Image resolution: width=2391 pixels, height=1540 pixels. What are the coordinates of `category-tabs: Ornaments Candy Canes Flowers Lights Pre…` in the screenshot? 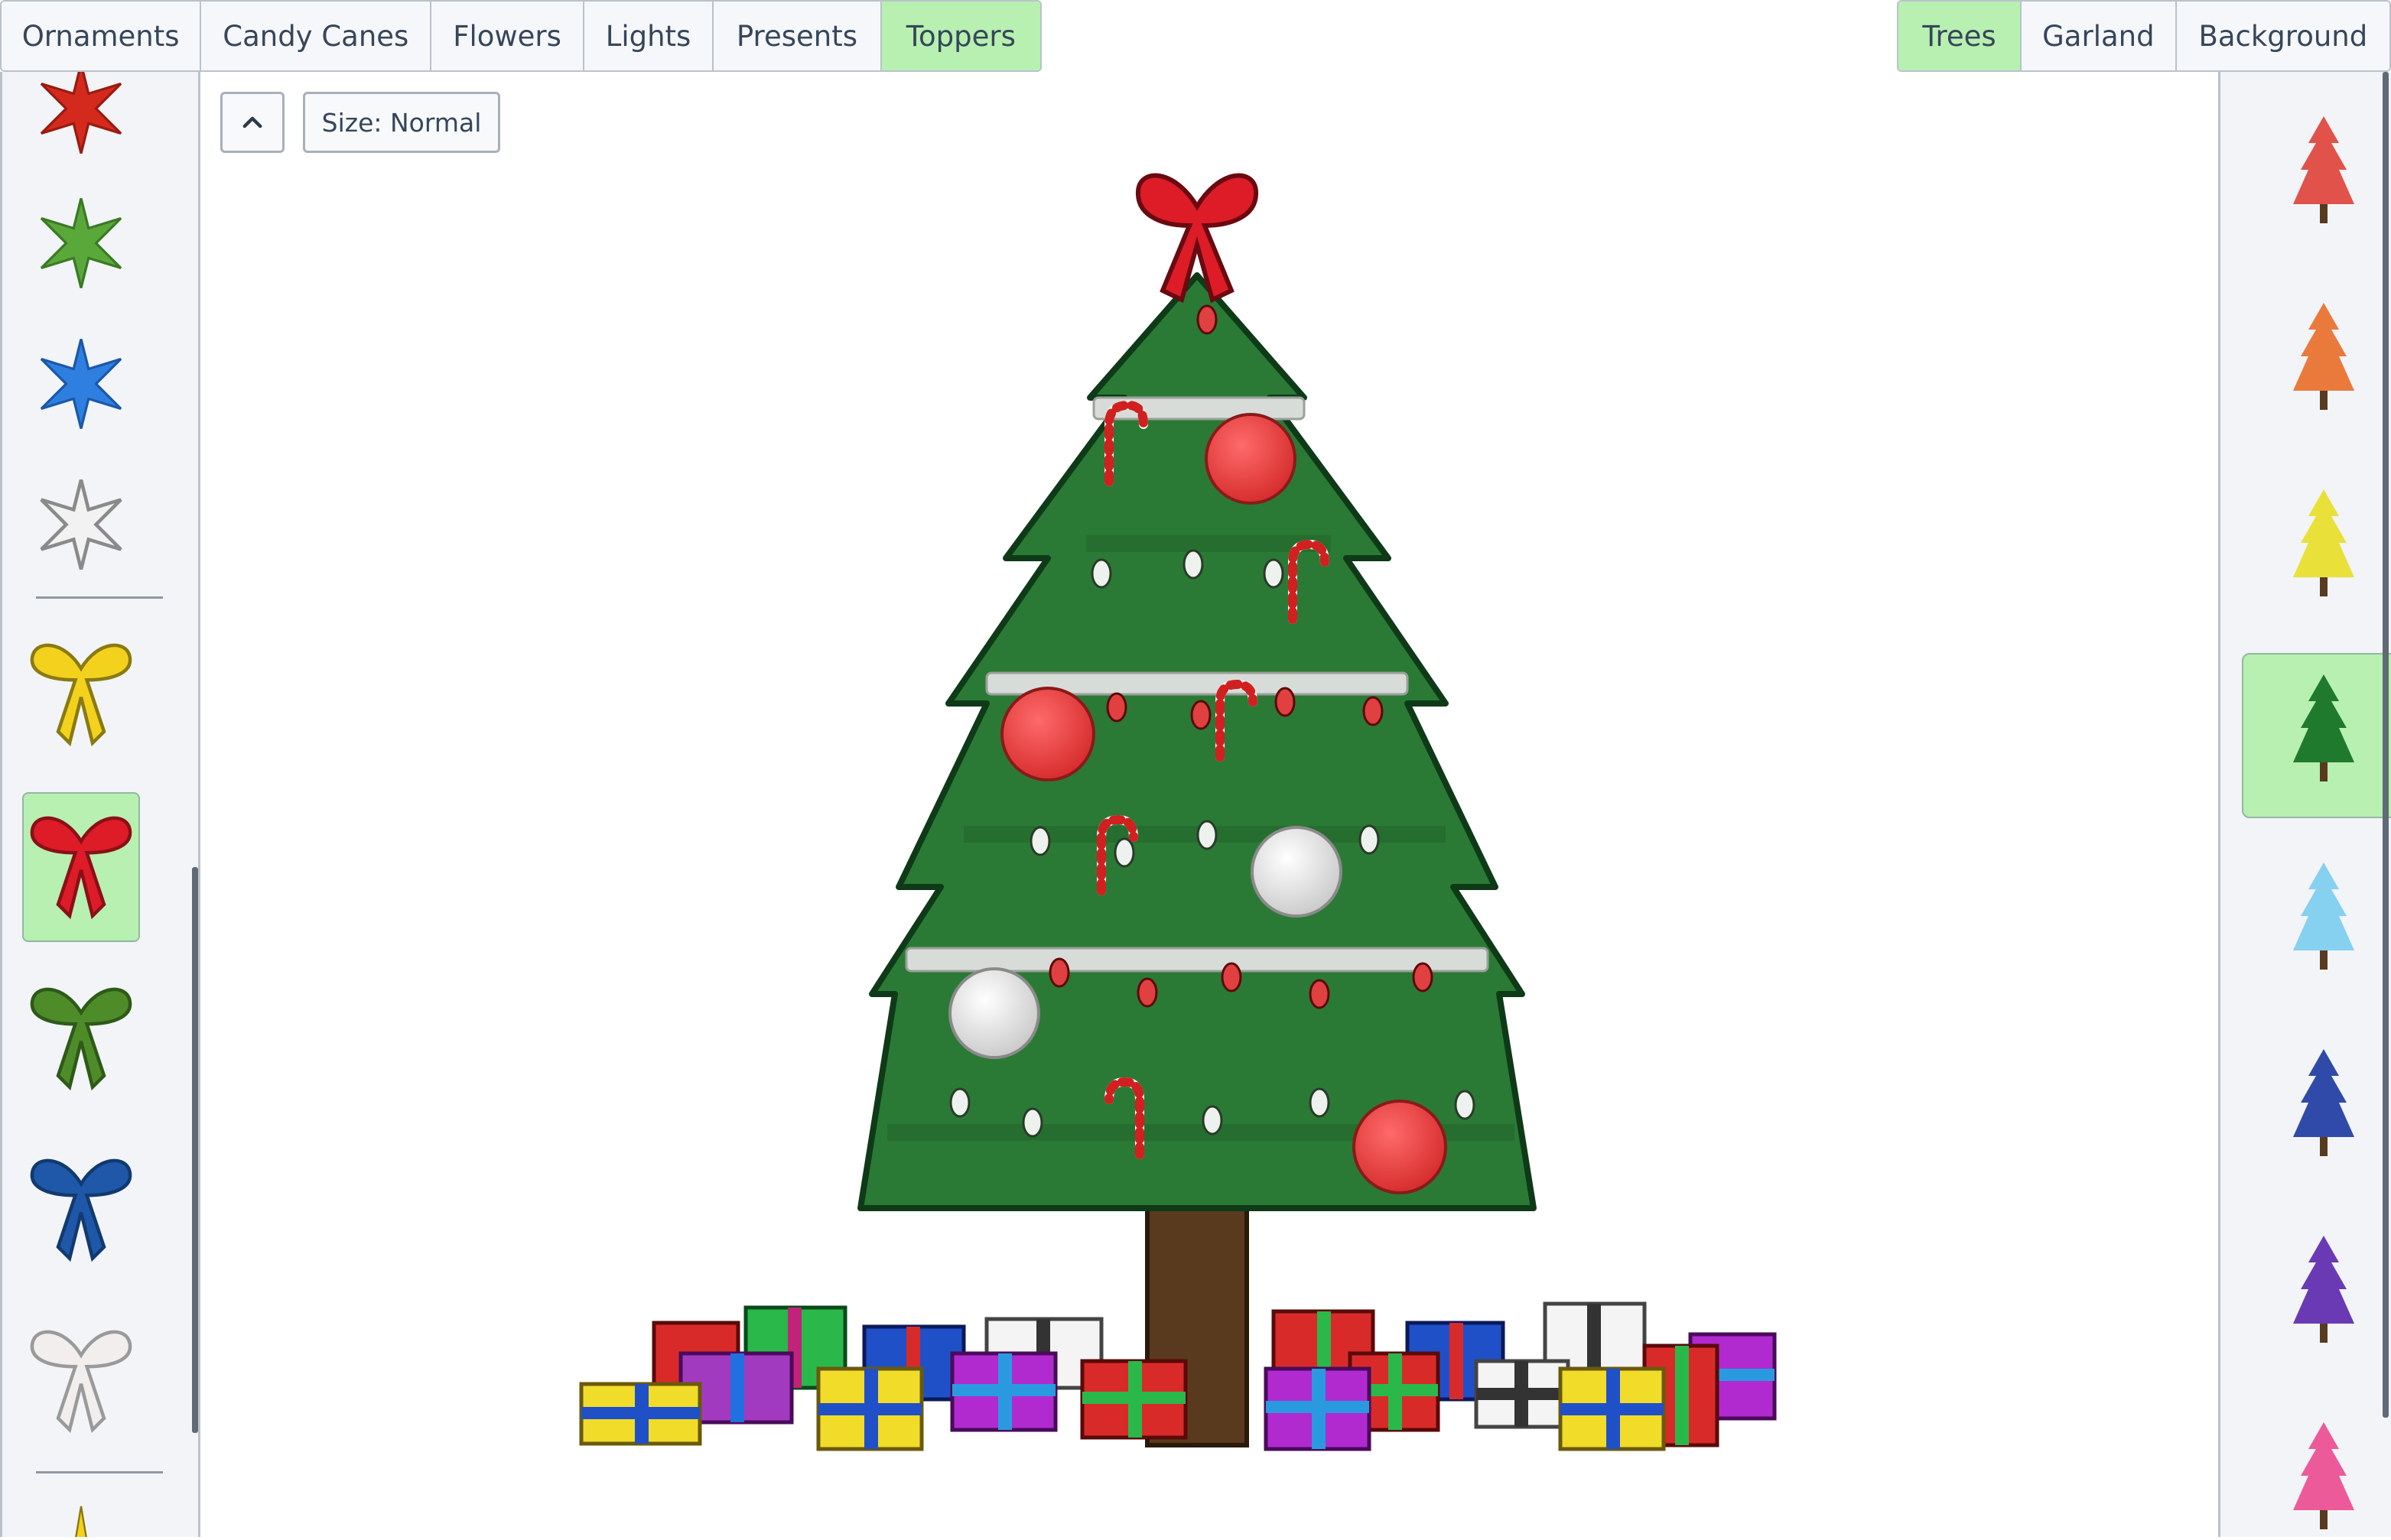 It's located at (521, 36).